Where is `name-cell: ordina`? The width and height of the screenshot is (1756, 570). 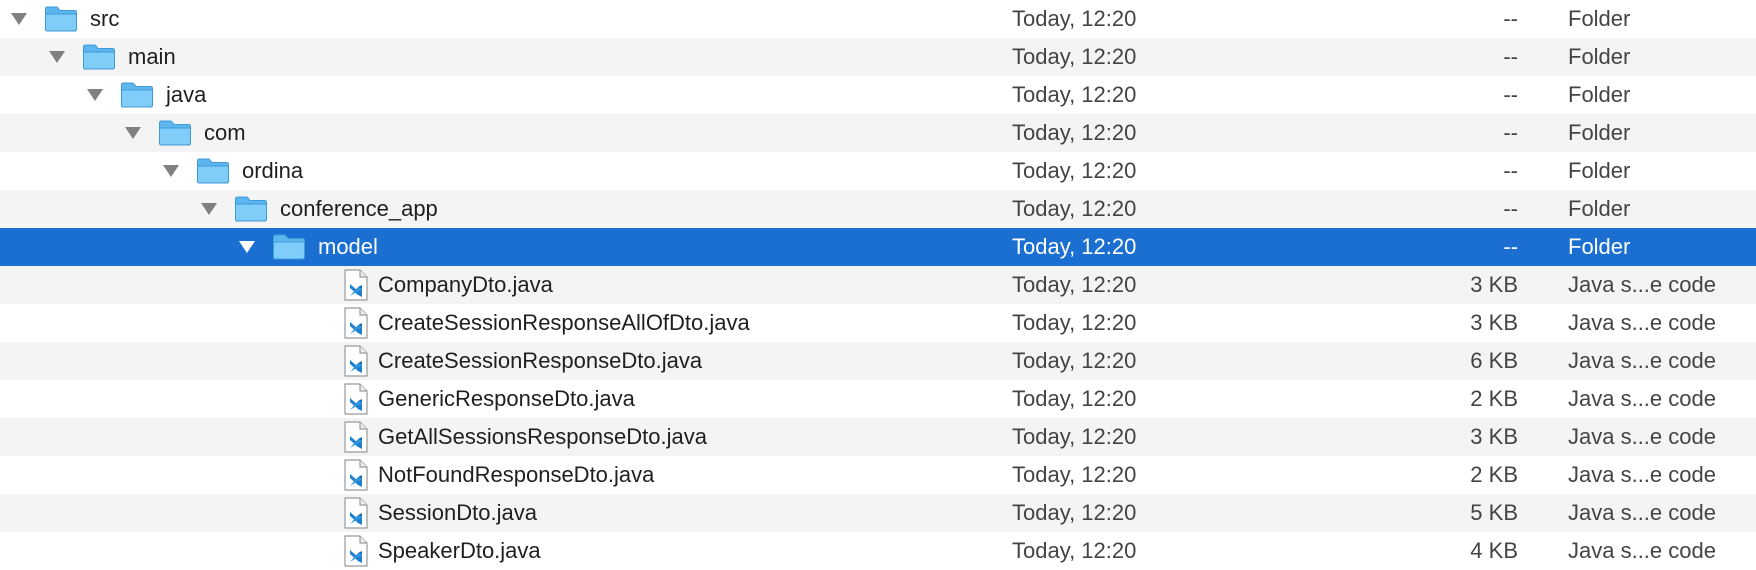 name-cell: ordina is located at coordinates (231, 171).